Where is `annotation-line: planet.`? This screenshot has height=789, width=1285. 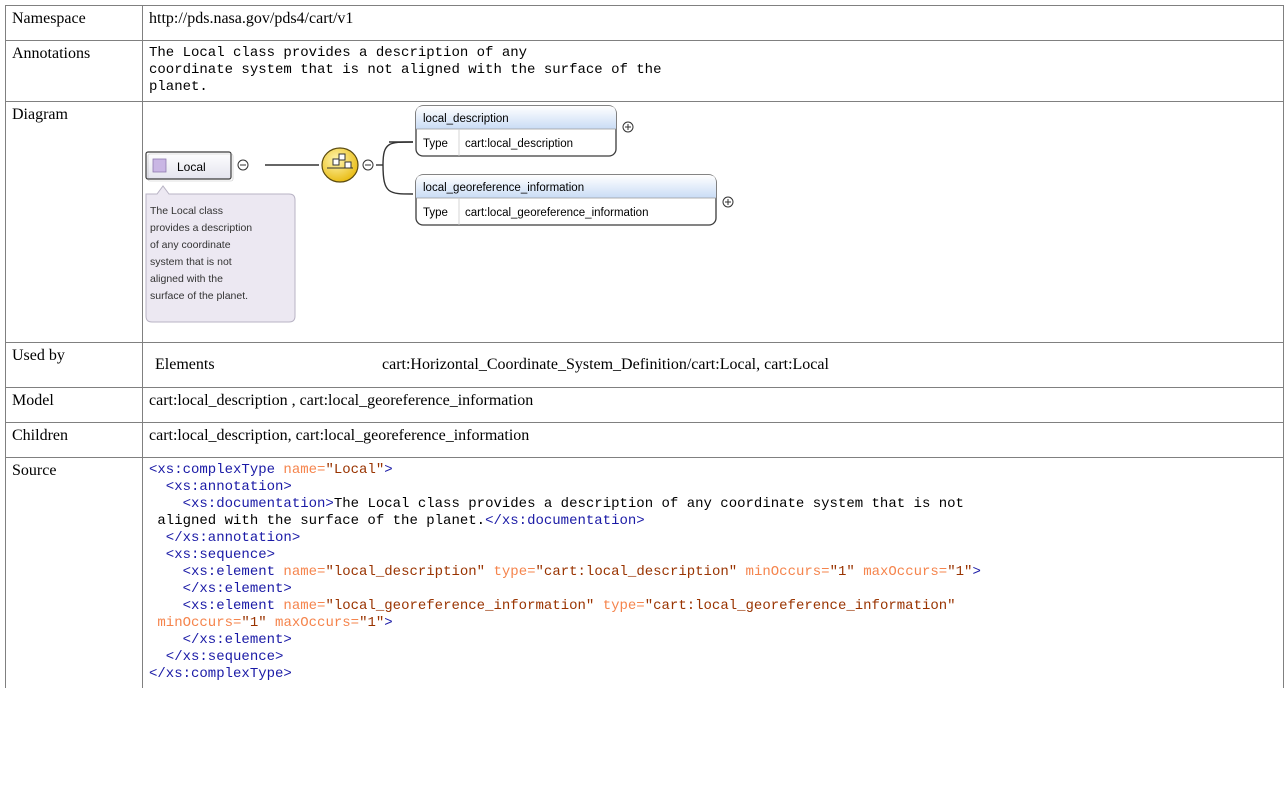 annotation-line: planet. is located at coordinates (178, 87).